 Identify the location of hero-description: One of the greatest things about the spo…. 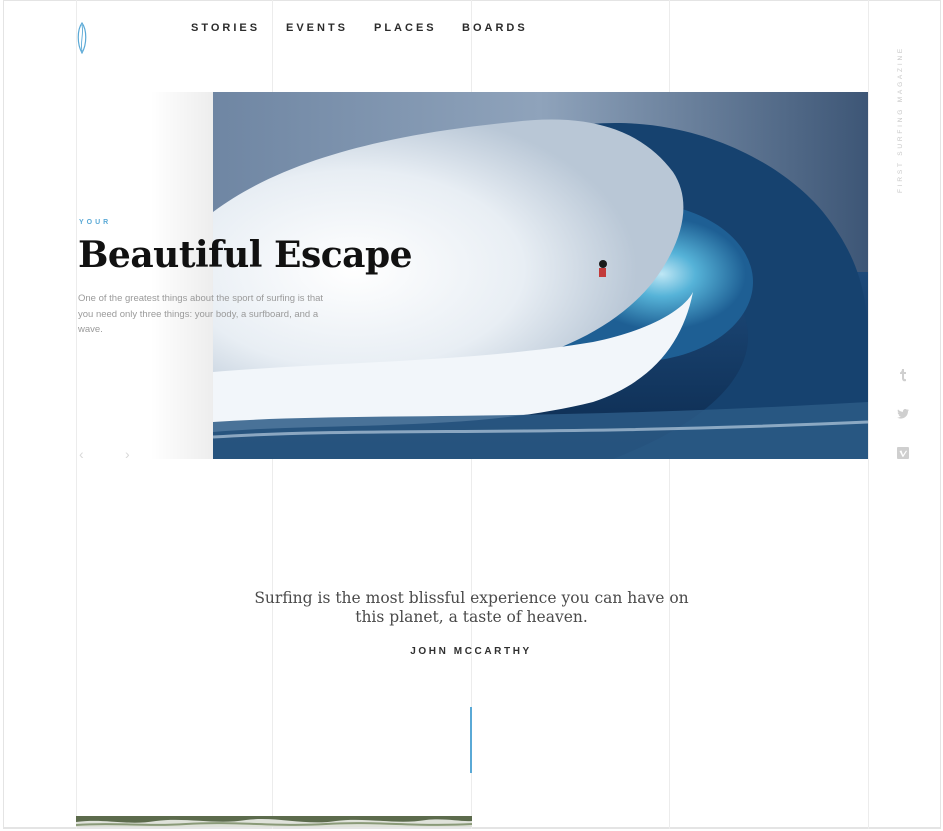
(201, 314).